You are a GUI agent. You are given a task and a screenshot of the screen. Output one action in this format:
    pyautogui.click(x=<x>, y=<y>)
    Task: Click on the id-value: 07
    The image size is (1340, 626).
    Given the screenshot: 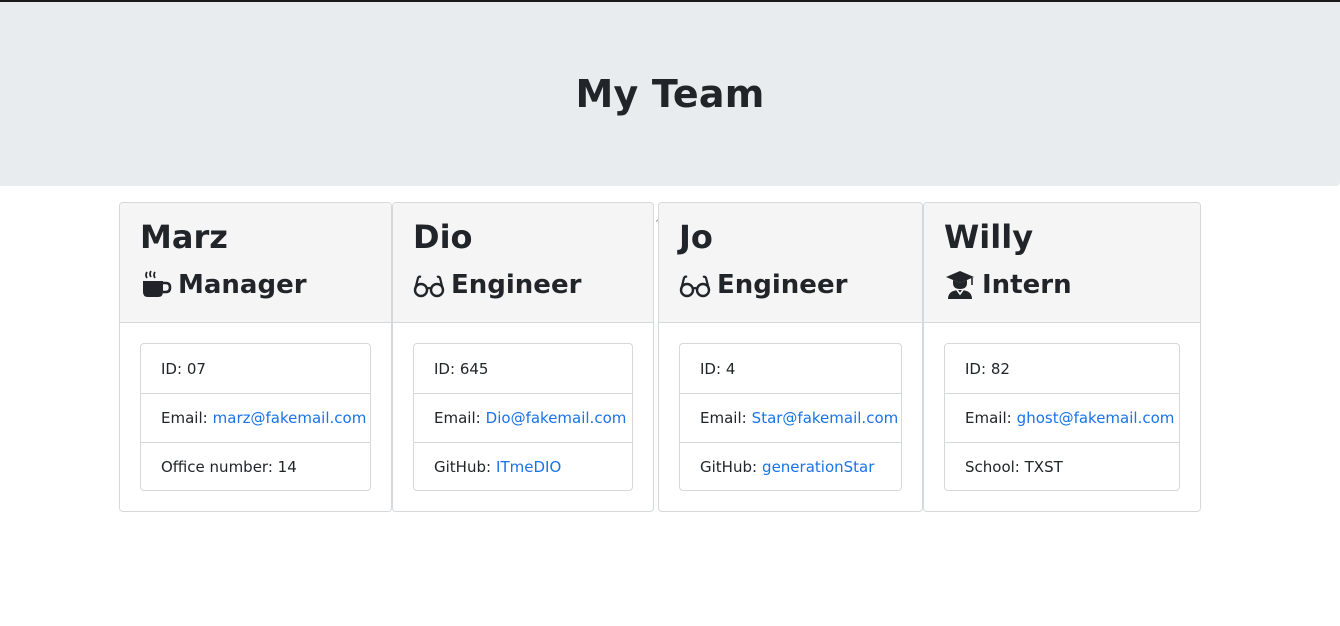 What is the action you would take?
    pyautogui.click(x=196, y=368)
    